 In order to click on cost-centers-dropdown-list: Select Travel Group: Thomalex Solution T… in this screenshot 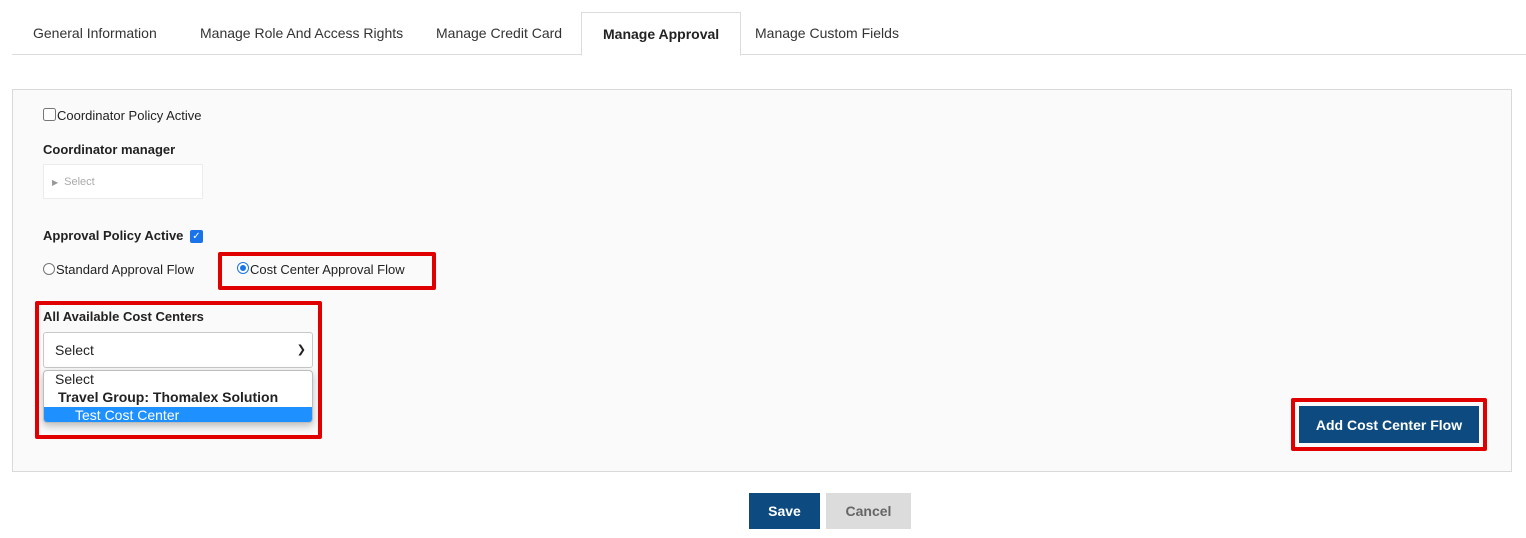, I will do `click(178, 396)`.